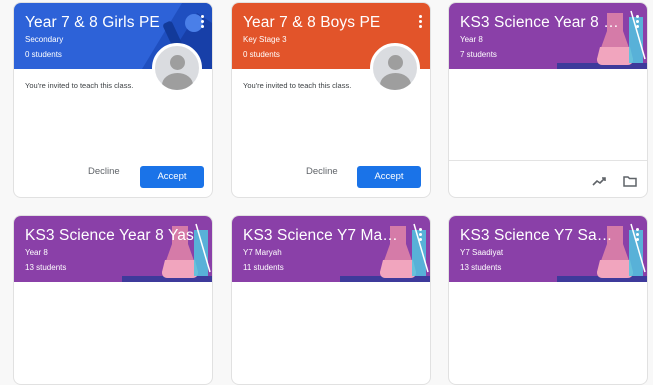  Describe the element at coordinates (630, 181) in the screenshot. I see `folder-icon` at that location.